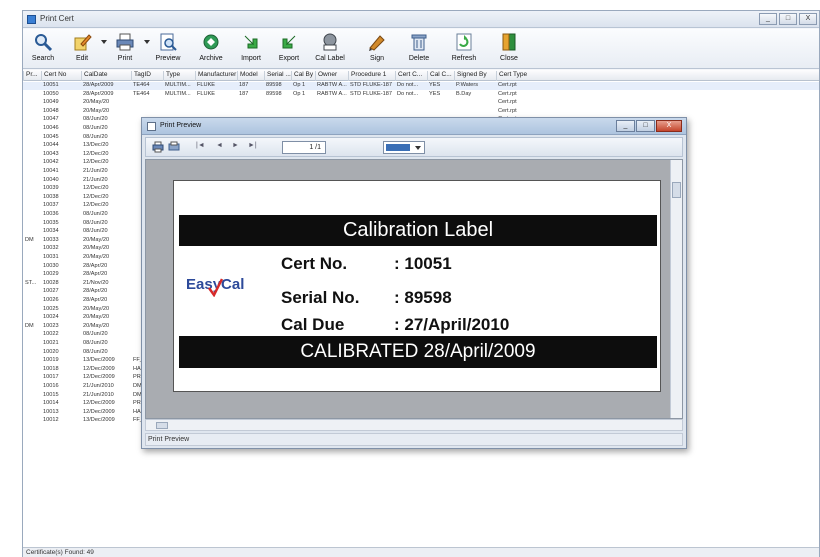  What do you see at coordinates (250, 76) in the screenshot?
I see `column-header: Model` at bounding box center [250, 76].